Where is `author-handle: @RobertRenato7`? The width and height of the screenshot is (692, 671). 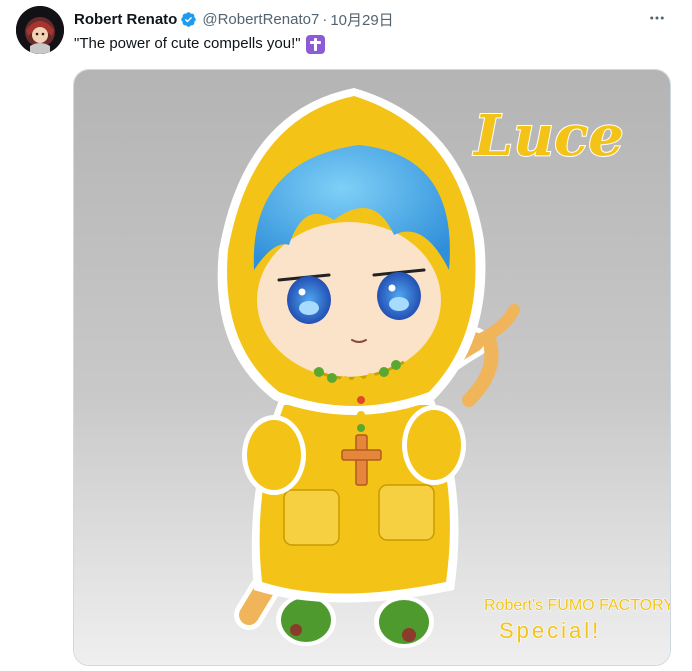 author-handle: @RobertRenato7 is located at coordinates (260, 19).